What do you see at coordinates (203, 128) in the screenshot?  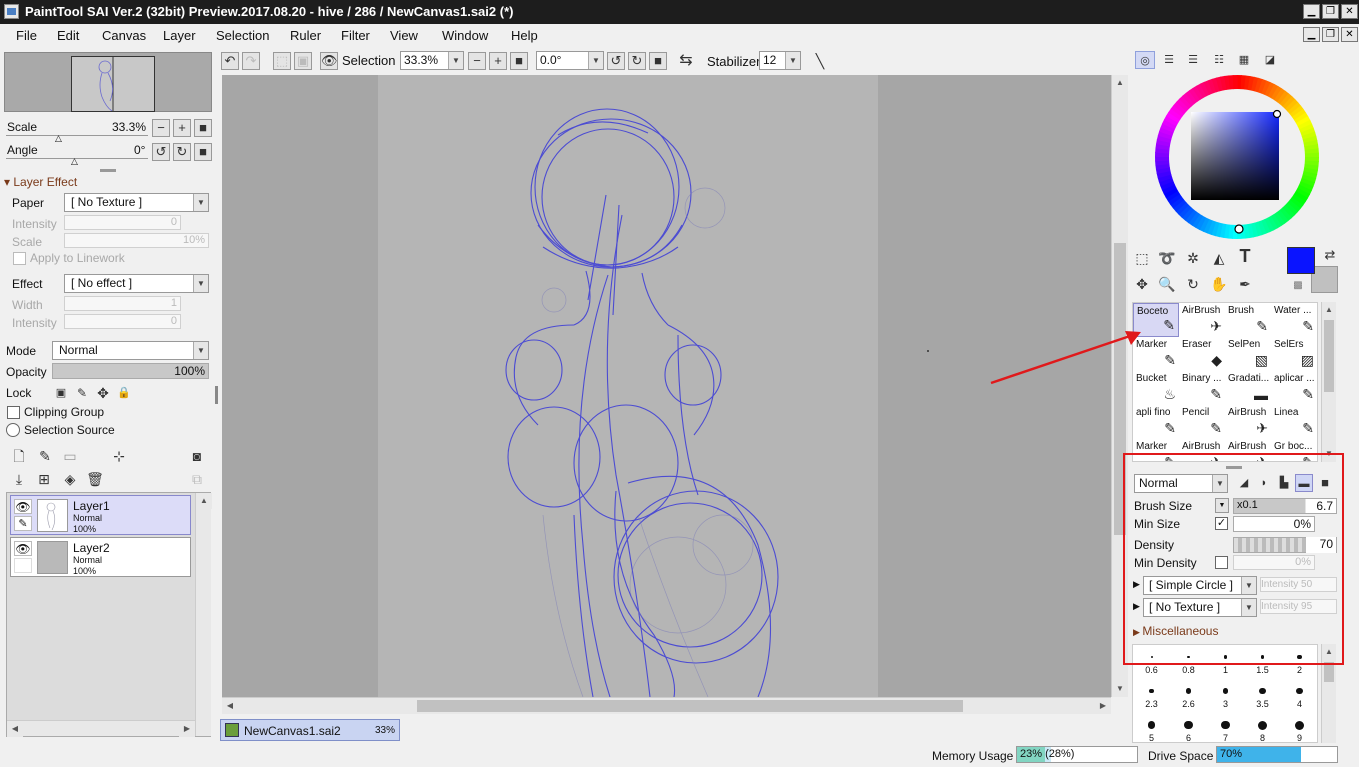 I see `zoom-reset-button: ■` at bounding box center [203, 128].